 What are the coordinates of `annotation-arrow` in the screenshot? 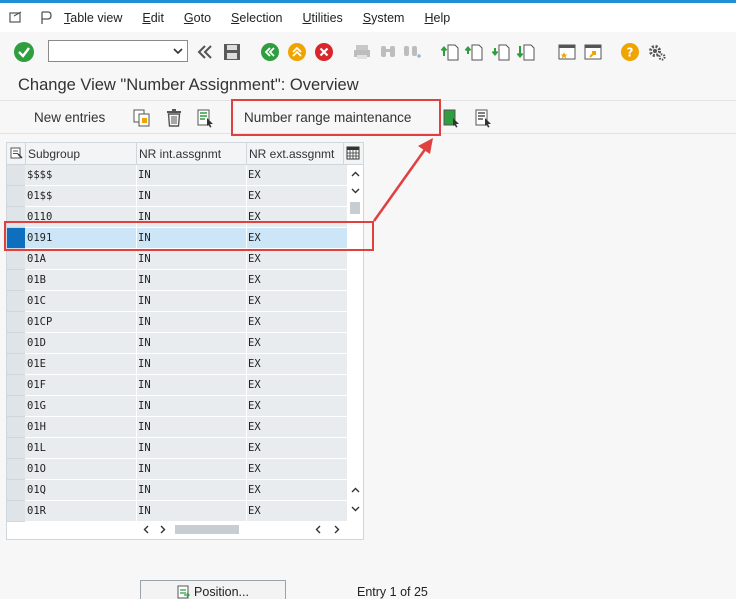 It's located at (402, 180).